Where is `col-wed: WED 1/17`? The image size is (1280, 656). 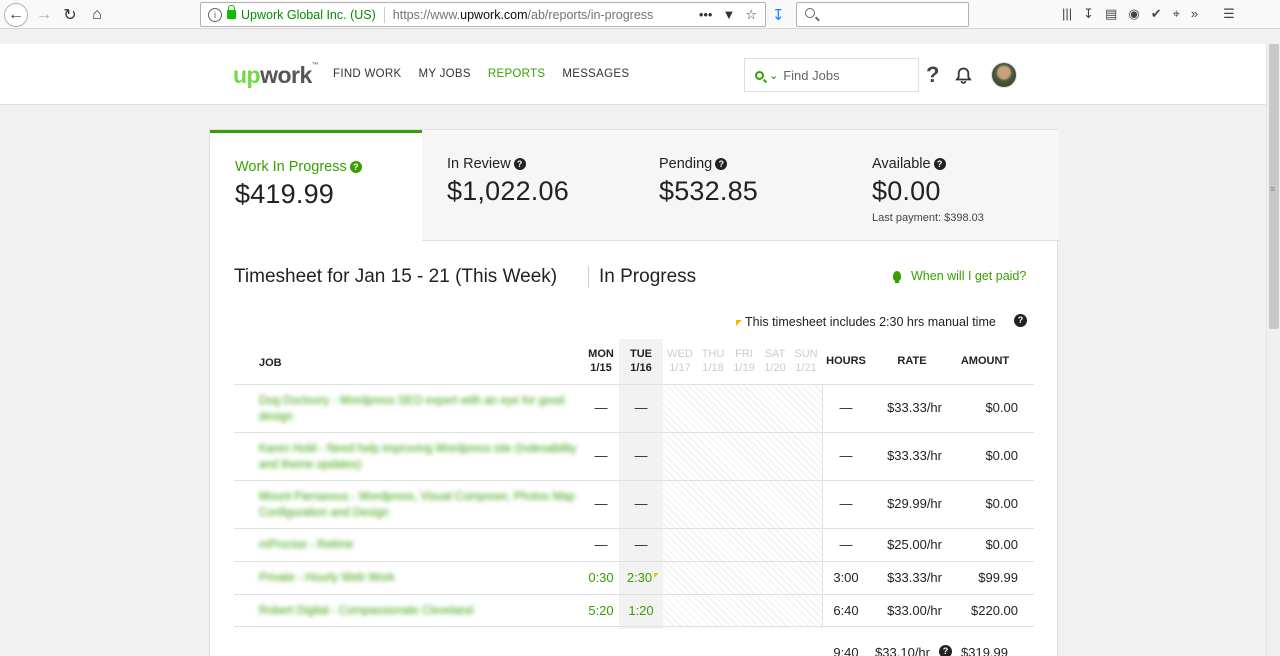
col-wed: WED 1/17 is located at coordinates (680, 361).